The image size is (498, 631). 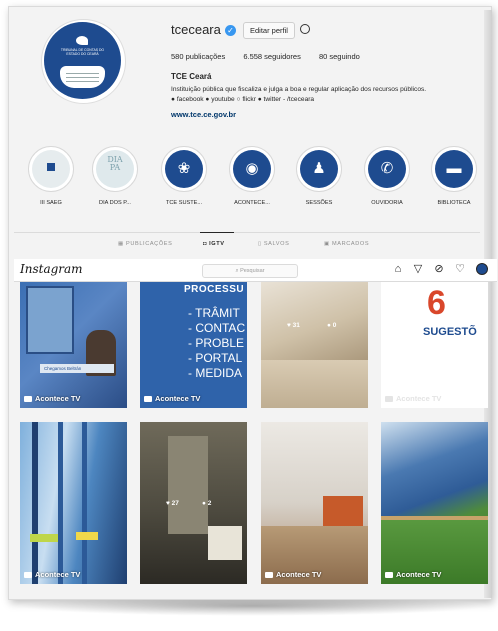 What do you see at coordinates (418, 269) in the screenshot?
I see `direct-message-icon: ▽` at bounding box center [418, 269].